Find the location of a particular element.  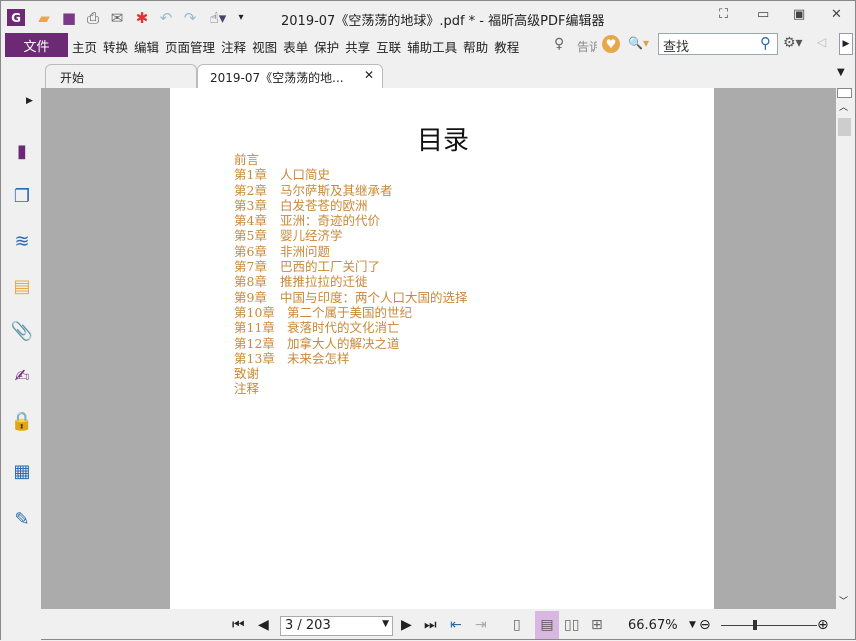

settings-gear-icon: ⚙▾ is located at coordinates (793, 43).